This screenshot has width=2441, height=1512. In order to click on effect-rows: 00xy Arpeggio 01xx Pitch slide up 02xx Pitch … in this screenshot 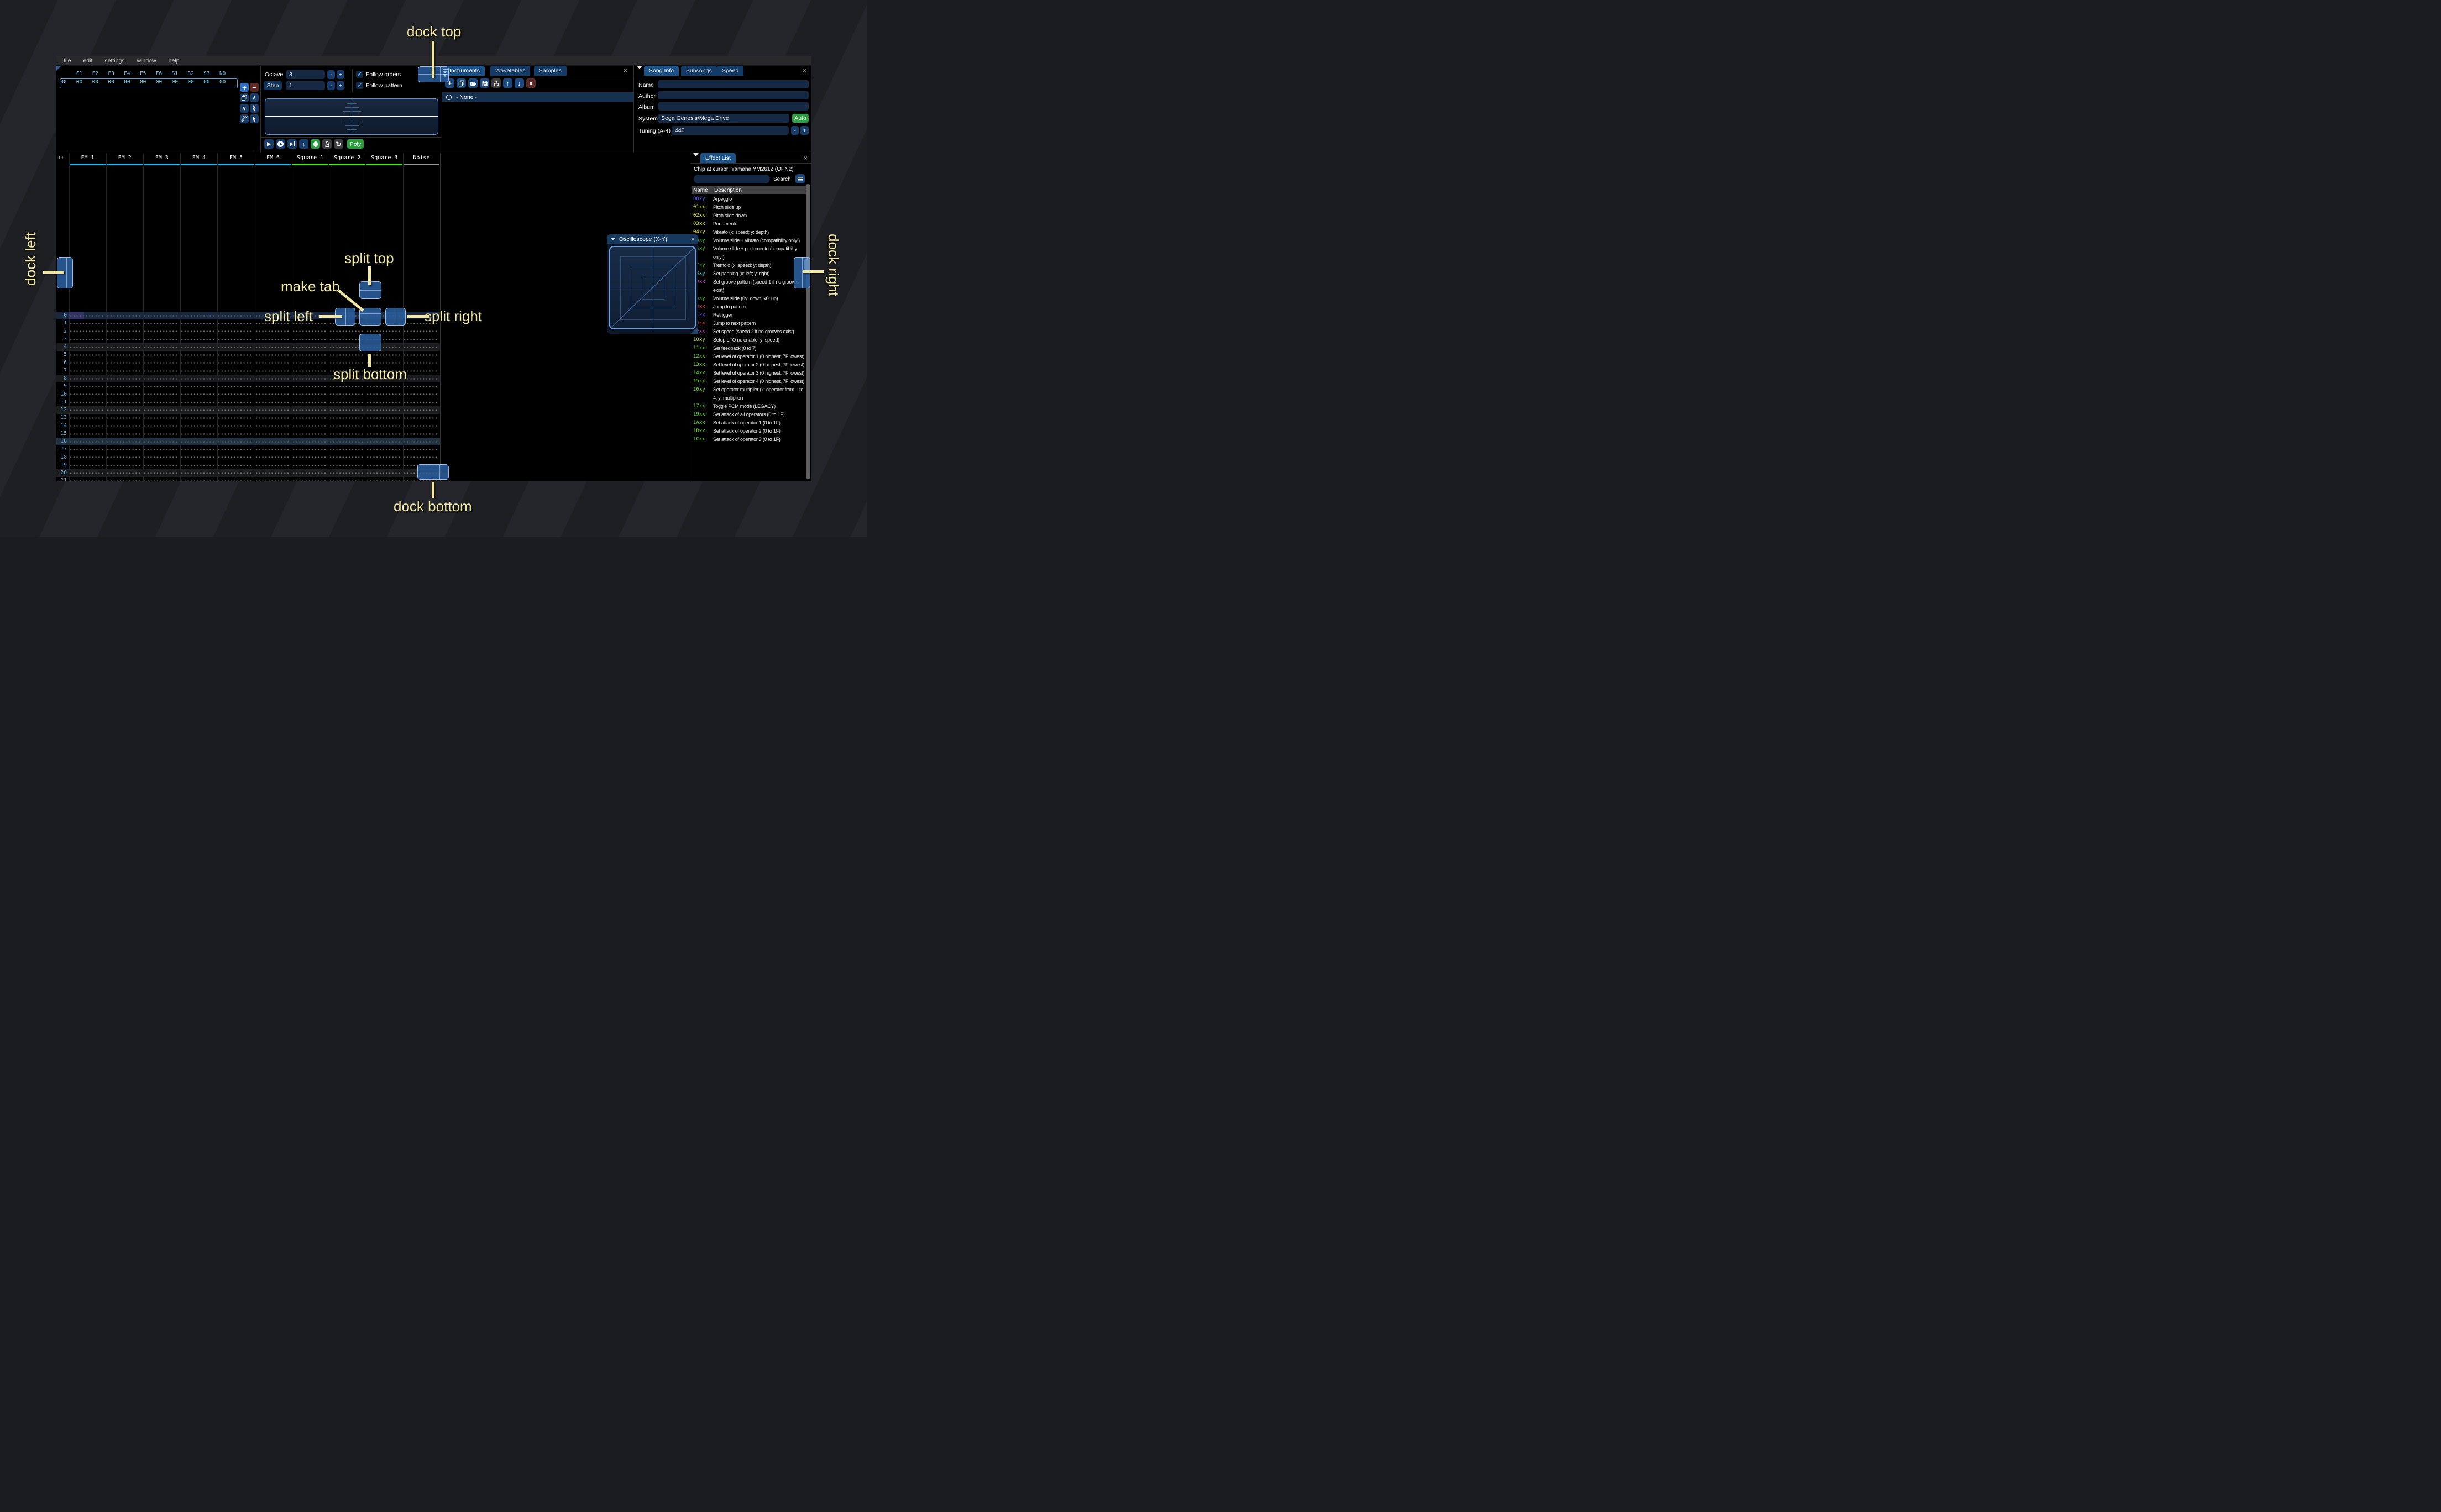, I will do `click(749, 338)`.